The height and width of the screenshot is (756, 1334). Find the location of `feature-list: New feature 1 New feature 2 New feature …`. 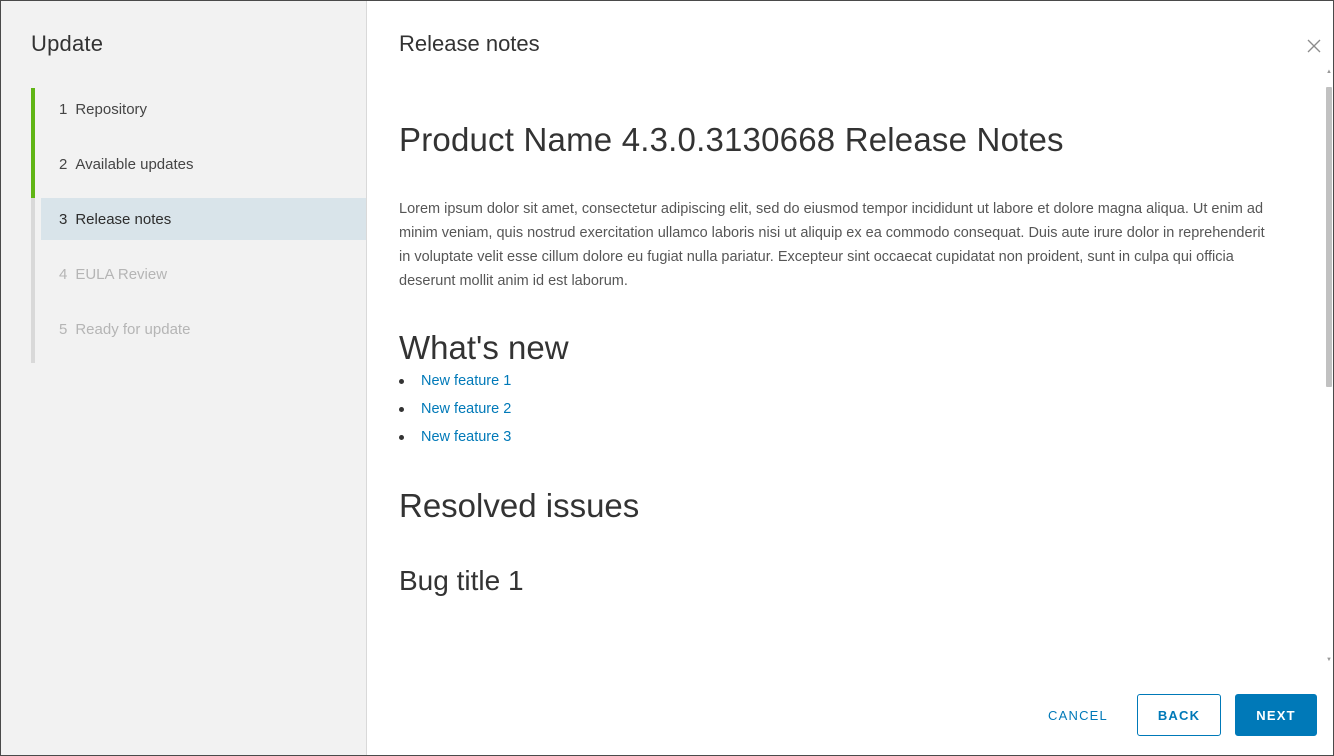

feature-list: New feature 1 New feature 2 New feature … is located at coordinates (849, 409).